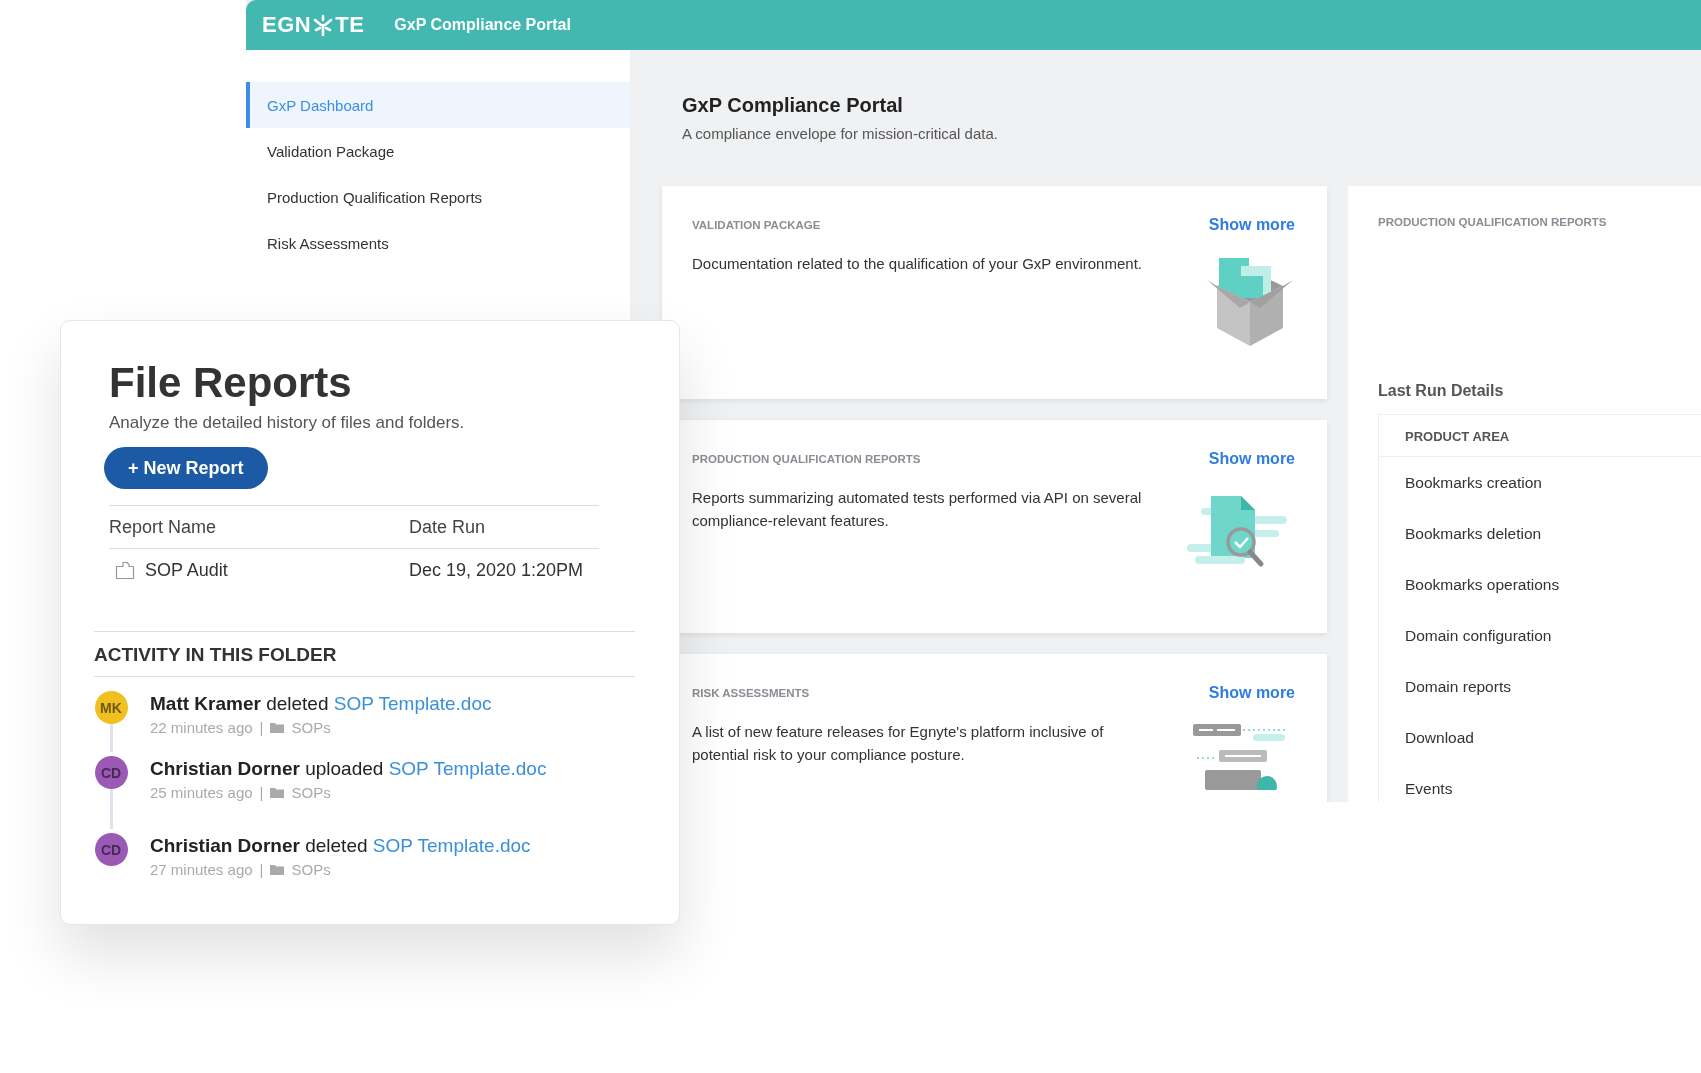 This screenshot has width=1701, height=1073. I want to click on logo-icon, so click(323, 25).